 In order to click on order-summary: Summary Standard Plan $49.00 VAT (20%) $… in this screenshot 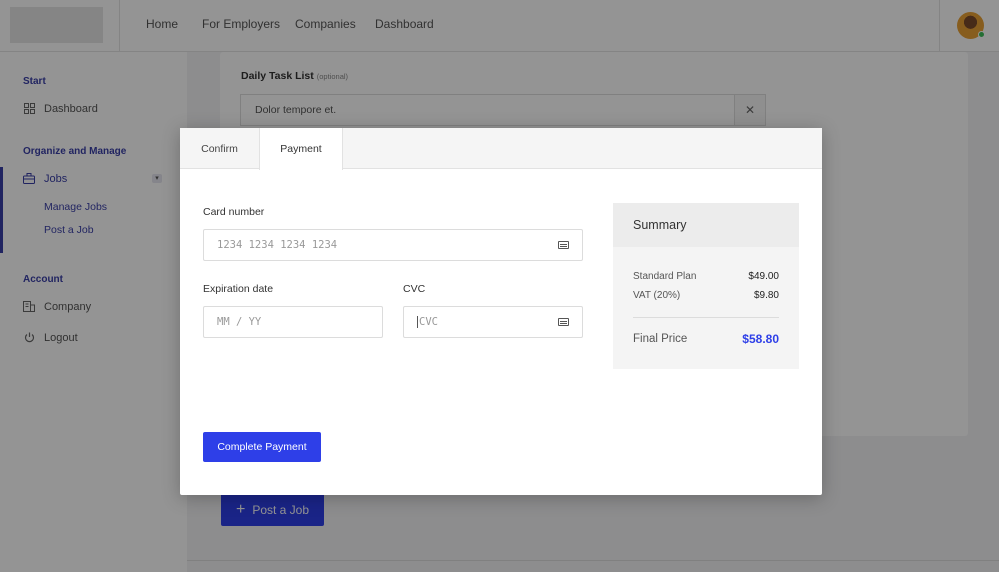, I will do `click(706, 286)`.